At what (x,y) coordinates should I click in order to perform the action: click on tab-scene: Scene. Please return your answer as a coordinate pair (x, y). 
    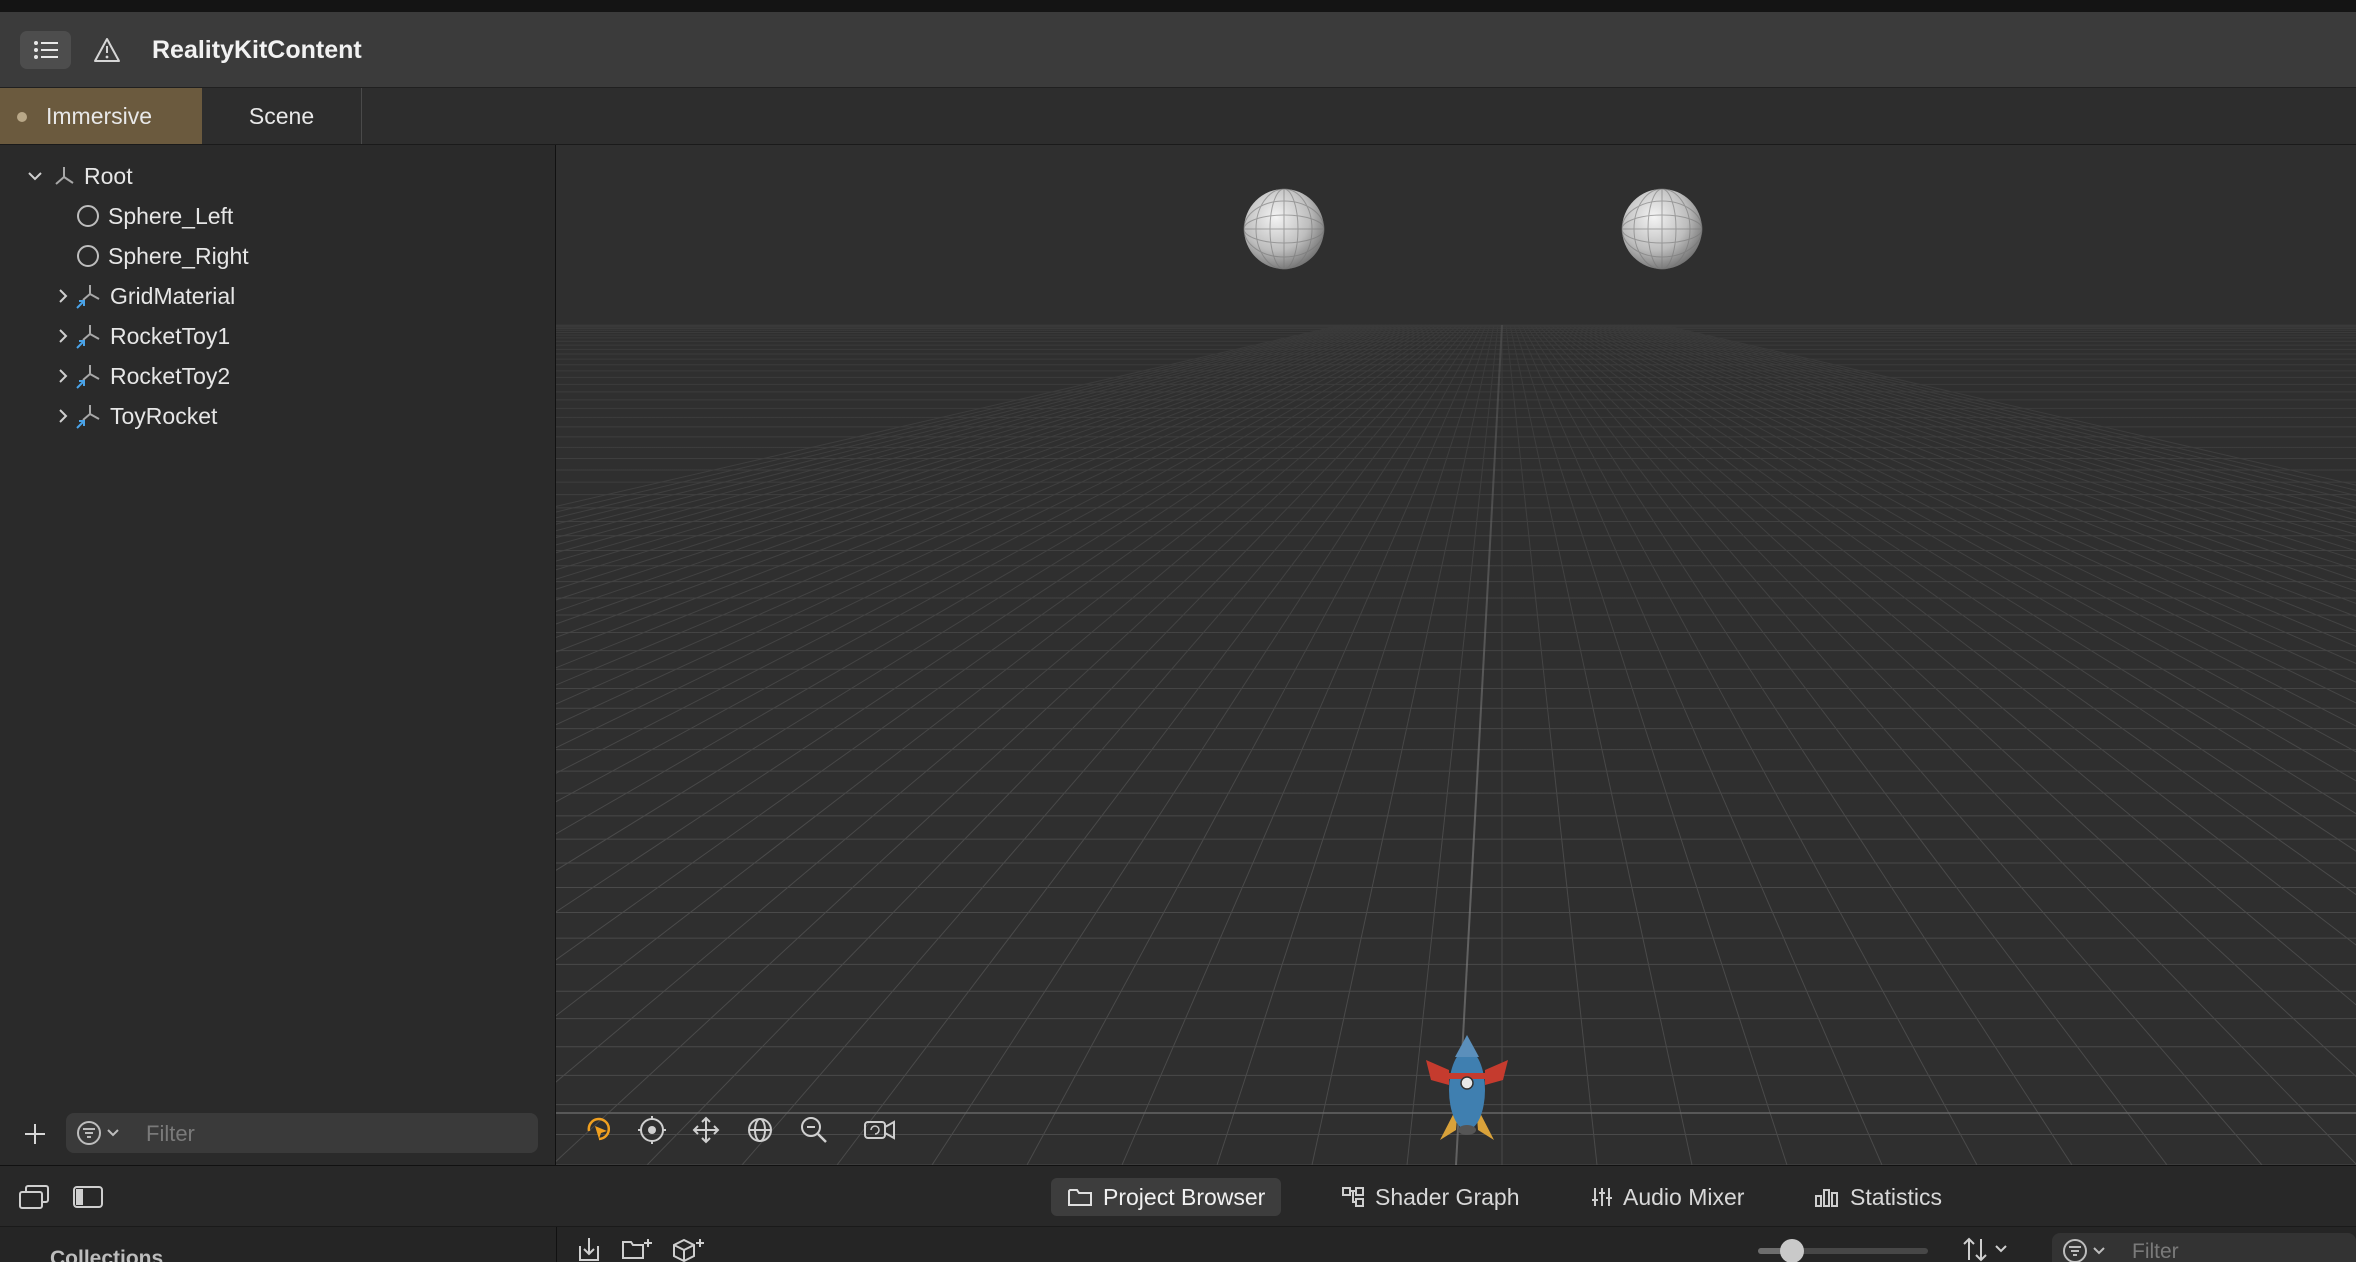
    Looking at the image, I should click on (282, 116).